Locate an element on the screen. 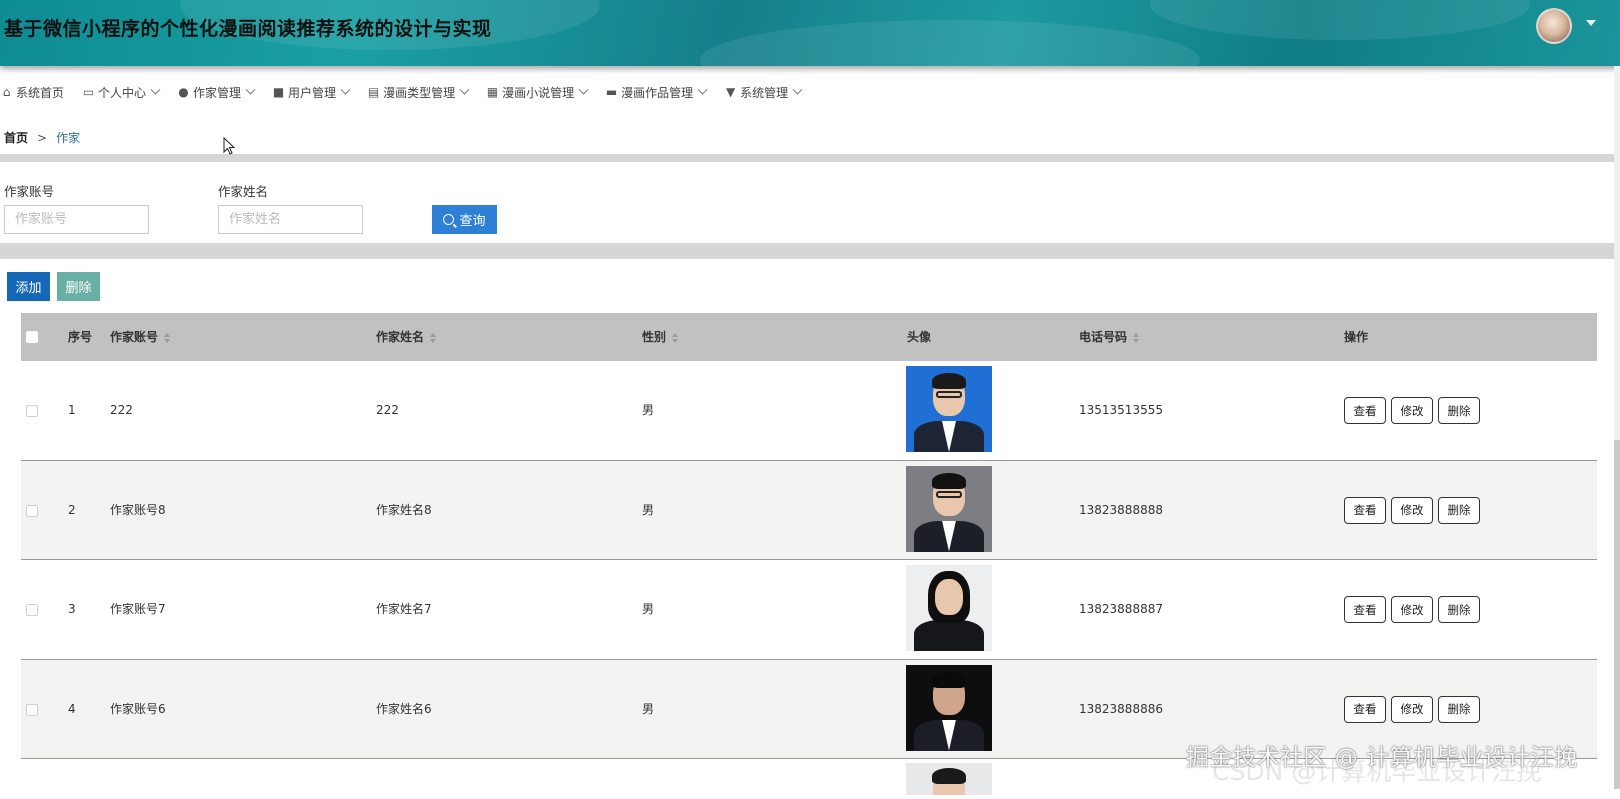  breadcrumb-home: 首页 is located at coordinates (16, 138).